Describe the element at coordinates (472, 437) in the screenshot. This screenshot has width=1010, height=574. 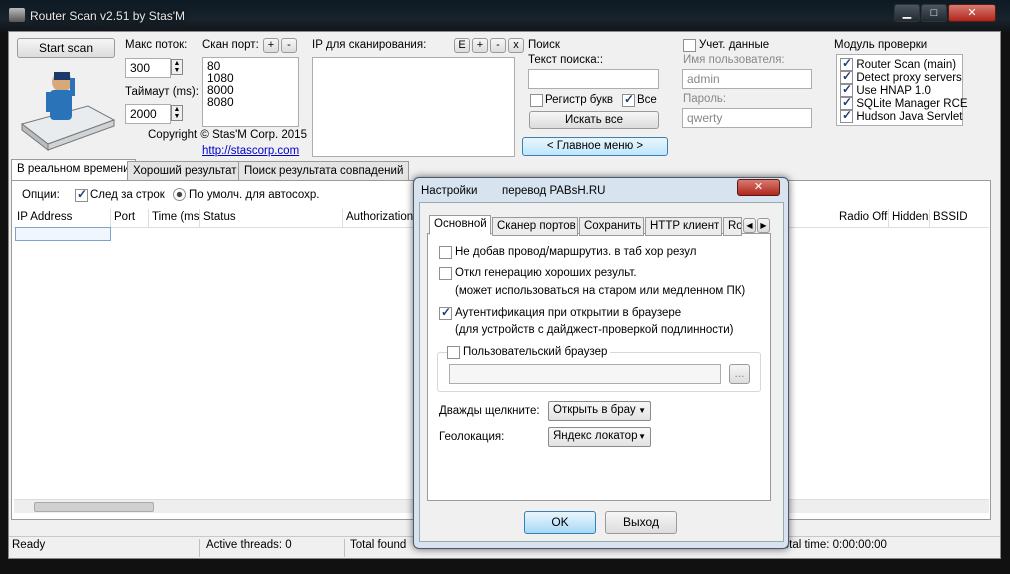
I see `geolocation-label: Геолокация:` at that location.